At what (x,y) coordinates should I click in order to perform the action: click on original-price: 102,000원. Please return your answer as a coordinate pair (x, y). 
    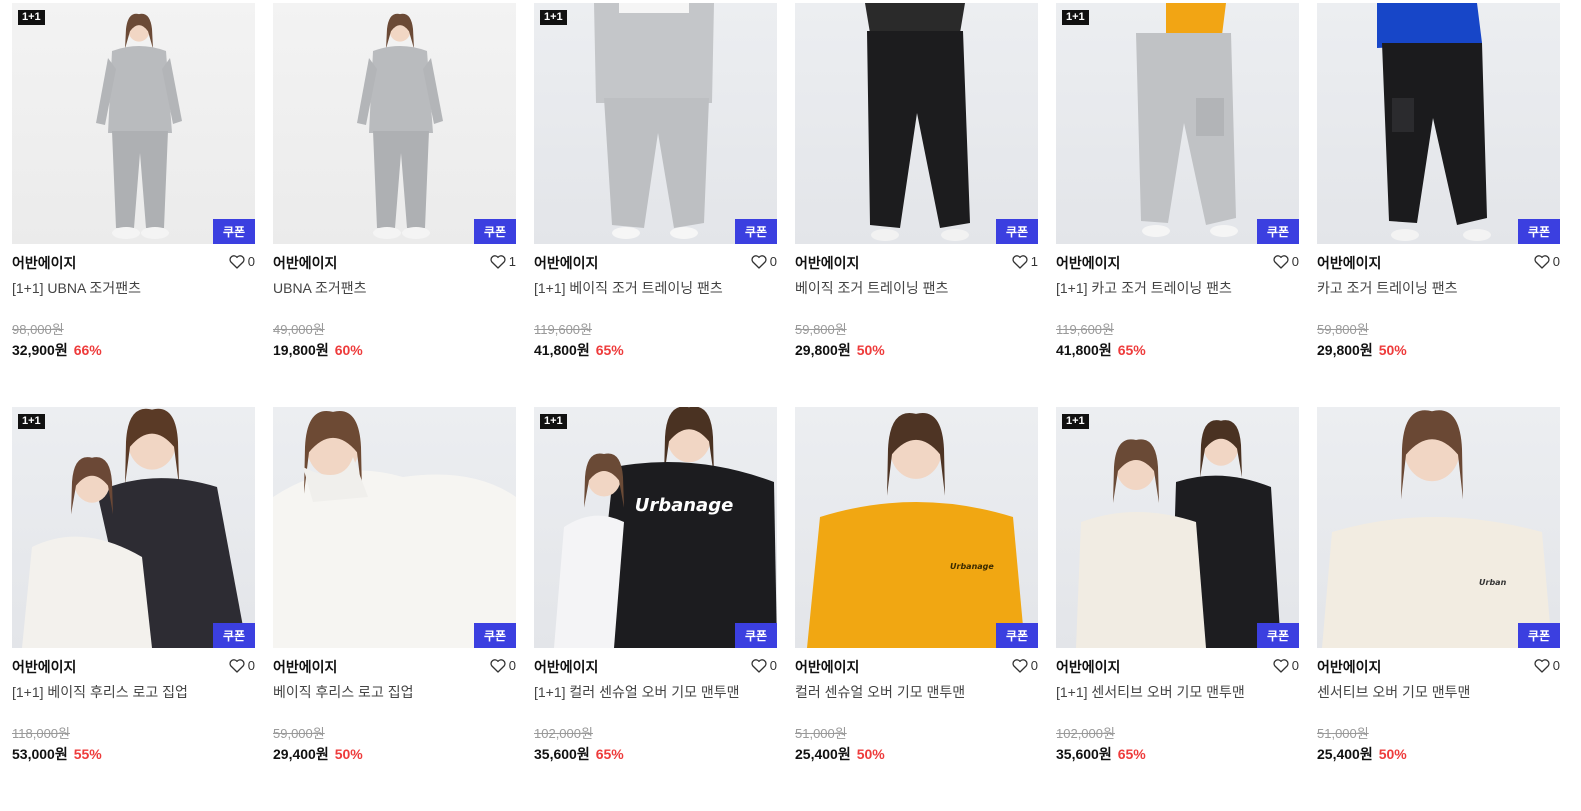
    Looking at the image, I should click on (563, 733).